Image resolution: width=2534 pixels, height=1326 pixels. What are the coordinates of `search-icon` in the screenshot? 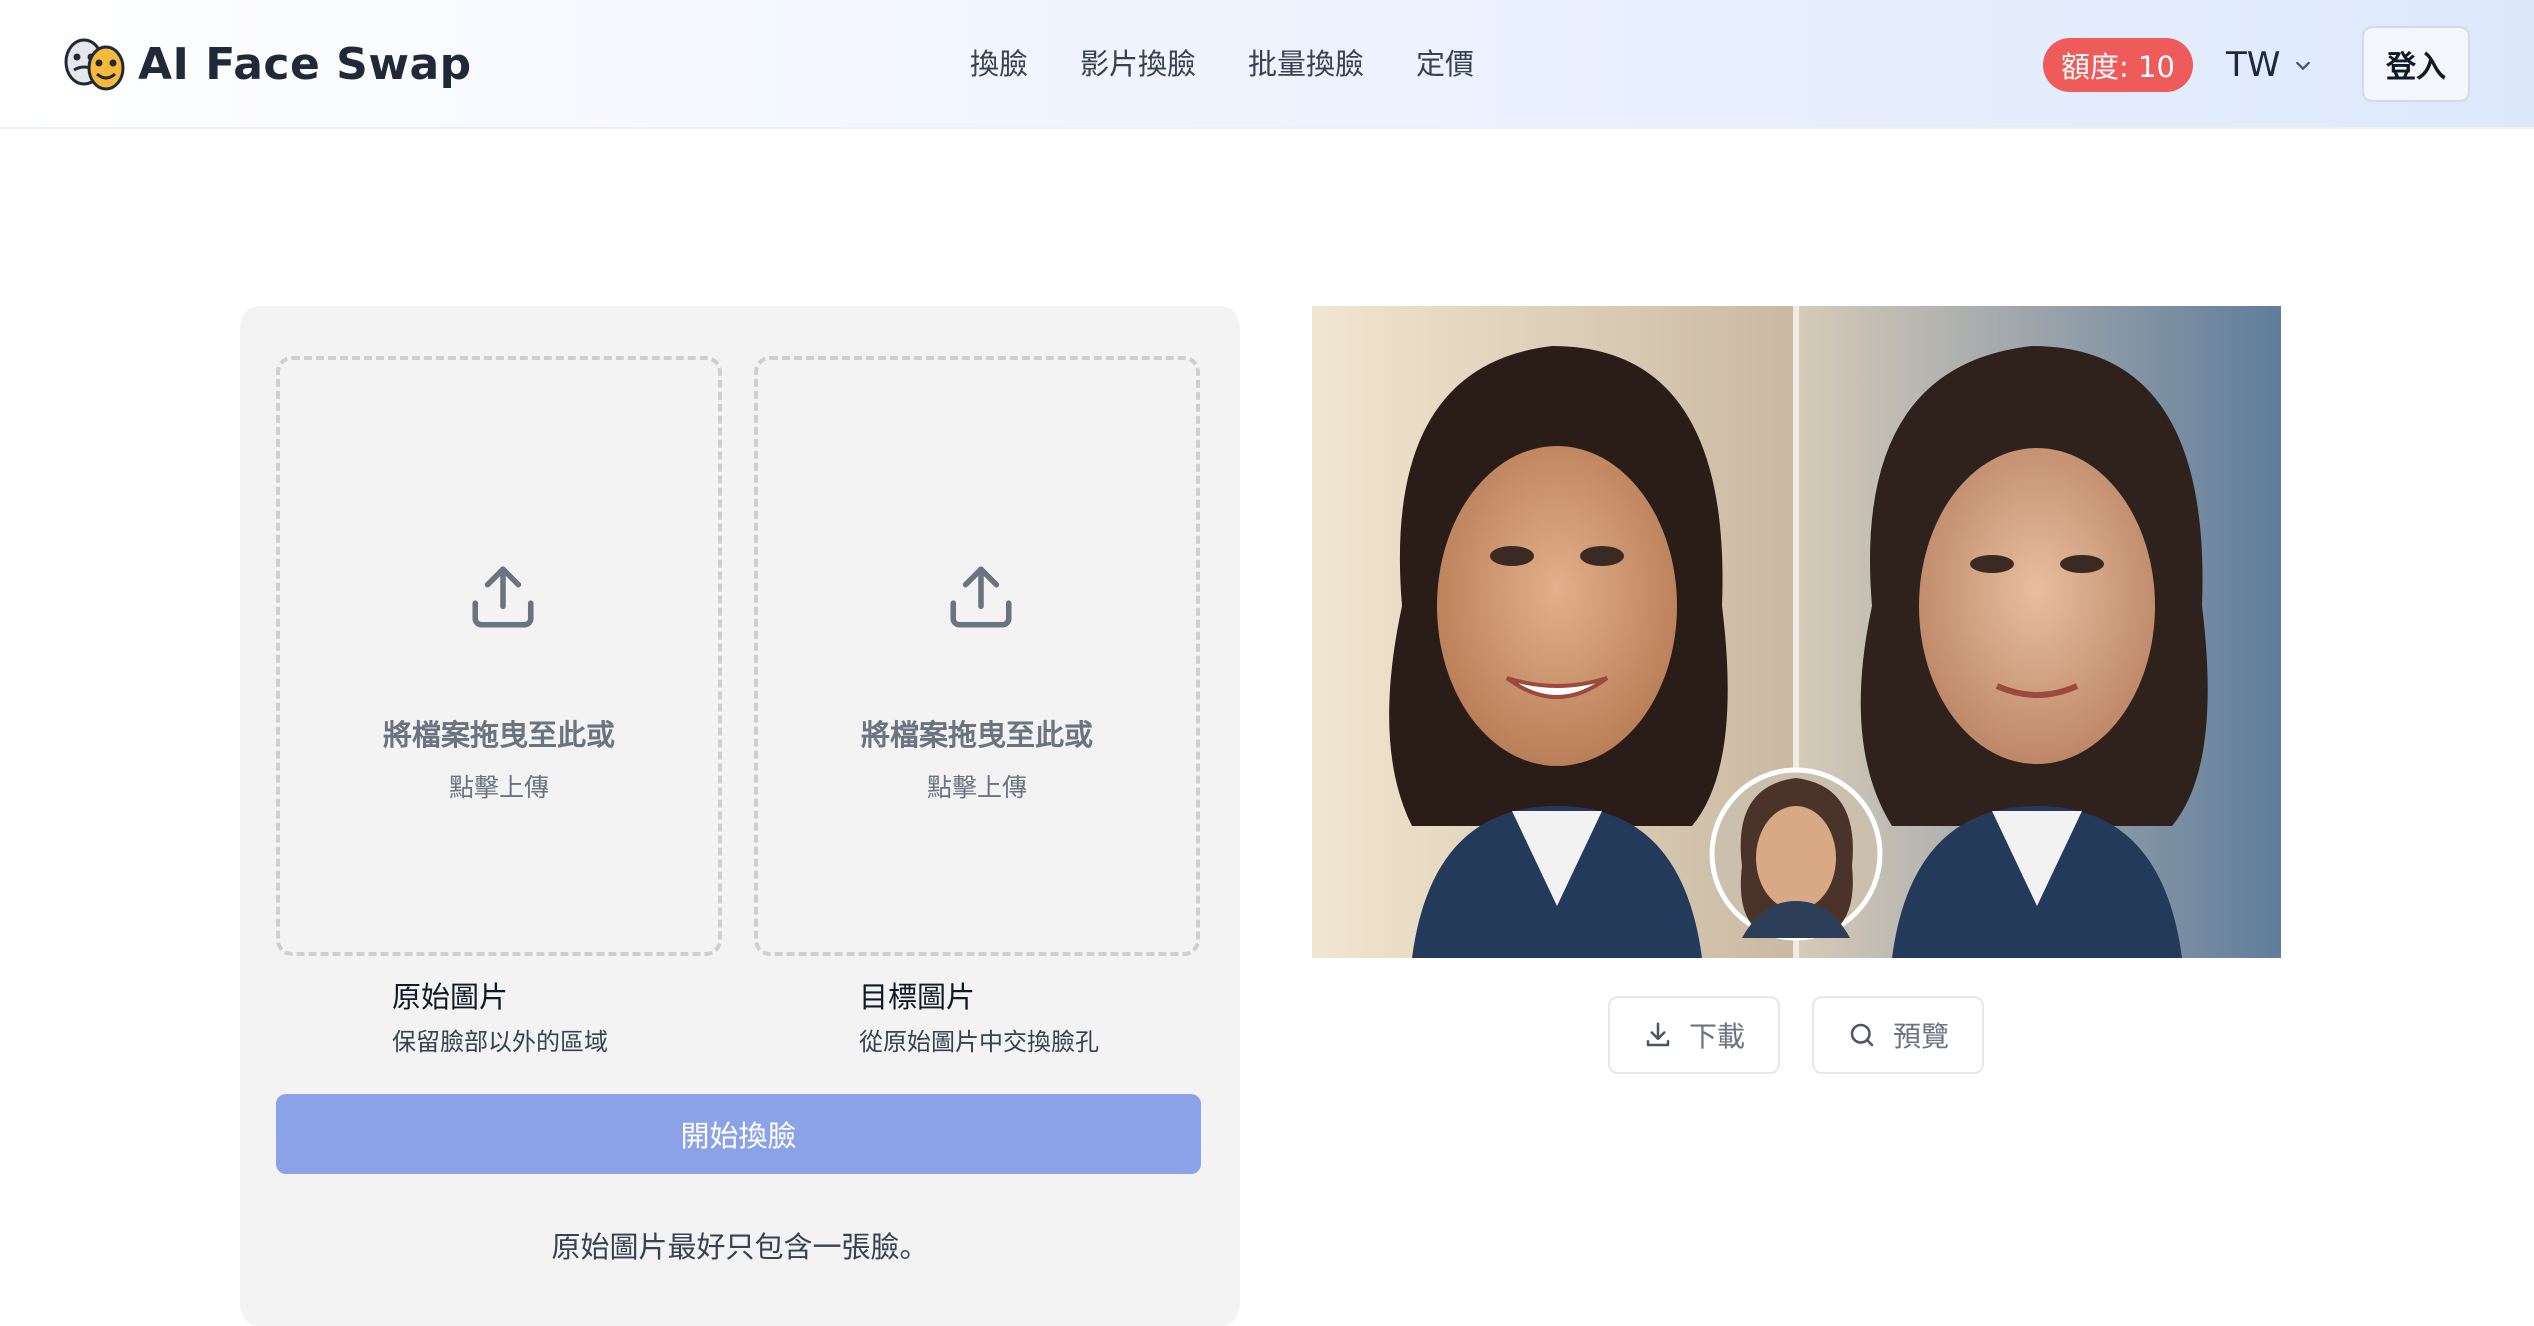 It's located at (1862, 1035).